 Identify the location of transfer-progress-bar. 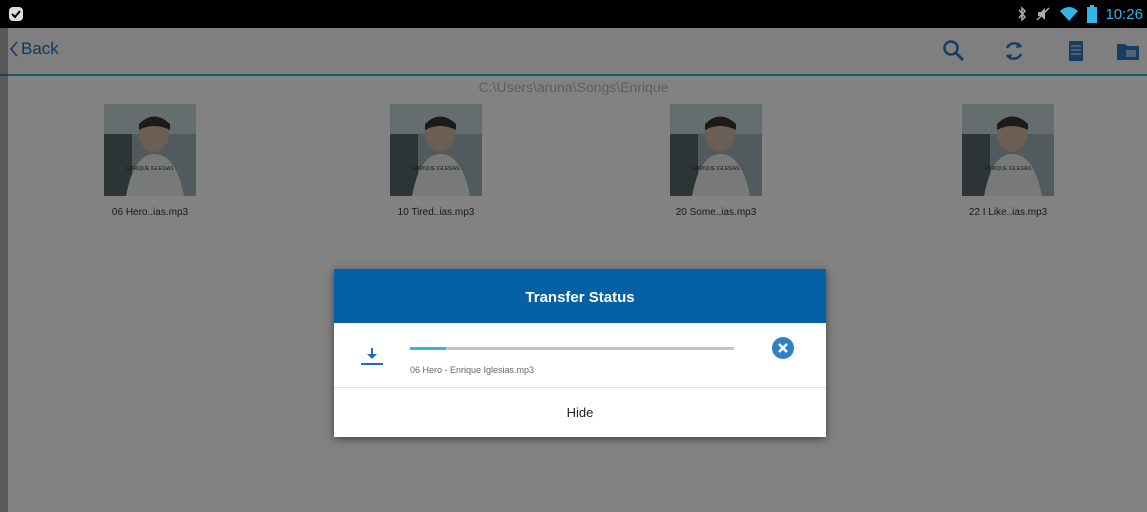
(572, 348).